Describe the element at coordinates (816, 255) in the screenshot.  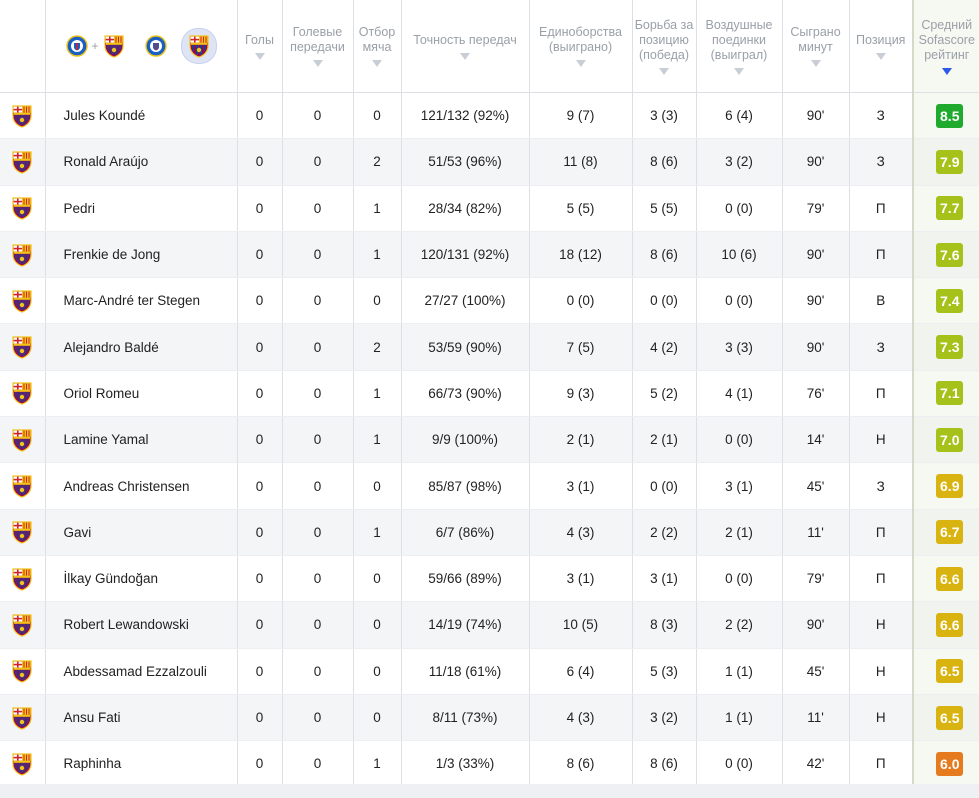
I see `stat-minutes: 90'` at that location.